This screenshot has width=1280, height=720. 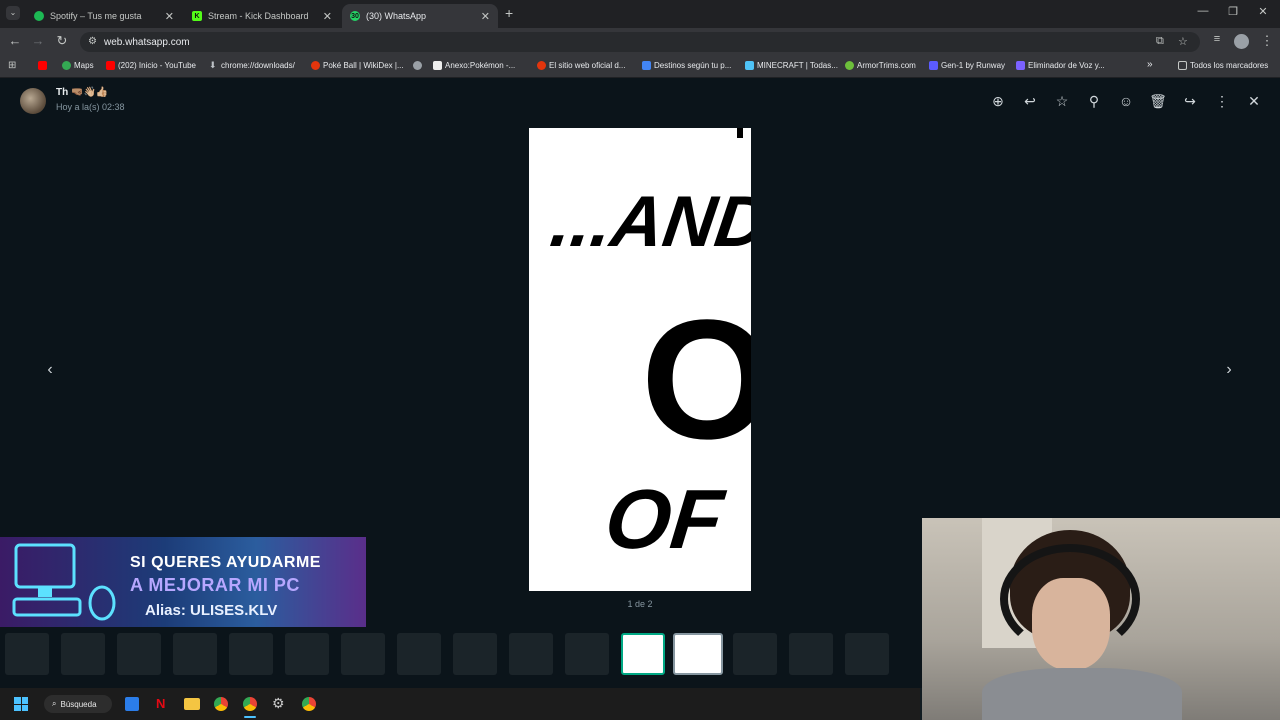 I want to click on bookmark-runway: Gen-1 by Runway, so click(x=967, y=65).